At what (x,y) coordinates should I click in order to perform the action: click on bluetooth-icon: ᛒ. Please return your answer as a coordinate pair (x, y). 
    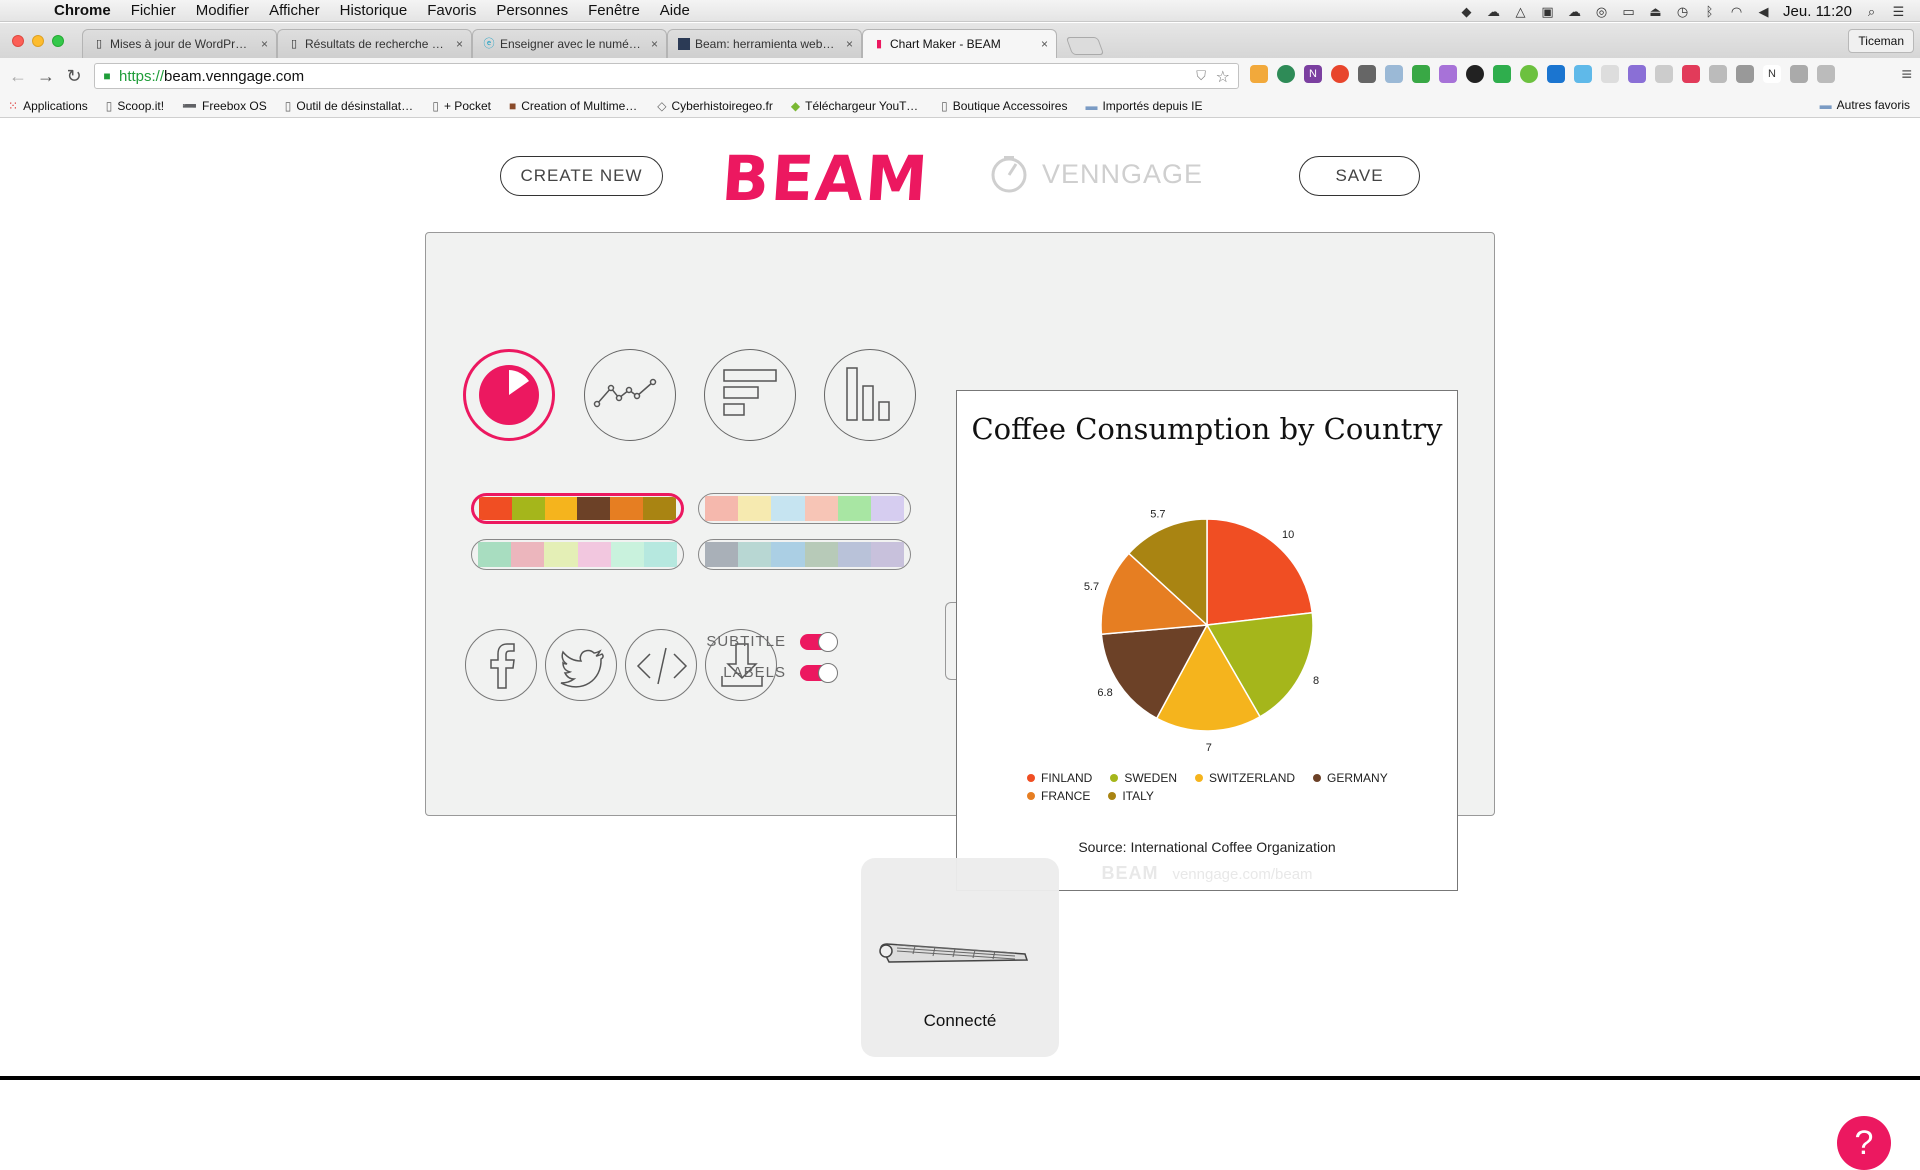
    Looking at the image, I should click on (1709, 11).